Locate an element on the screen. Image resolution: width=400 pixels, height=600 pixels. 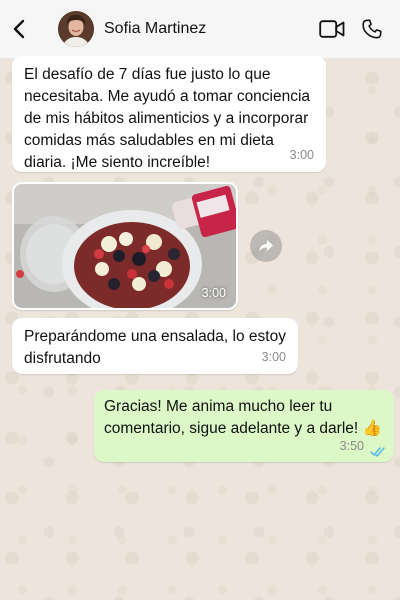
incoming-image-message: 3:00 is located at coordinates (125, 246).